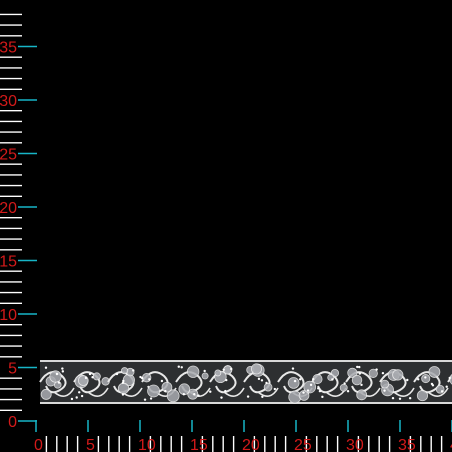 Image resolution: width=452 pixels, height=452 pixels. I want to click on vertical-ruler-label: 15, so click(8, 262).